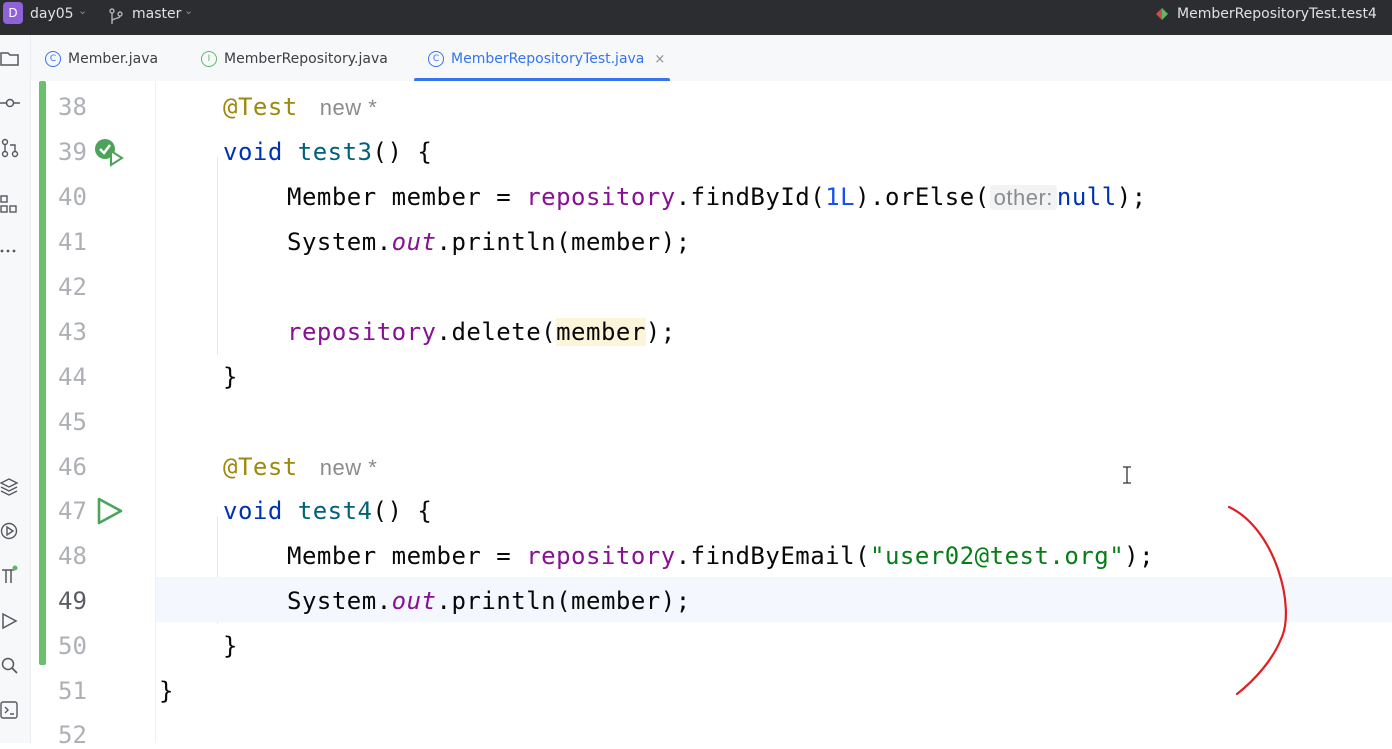  I want to click on code-line-44: }, so click(230, 377).